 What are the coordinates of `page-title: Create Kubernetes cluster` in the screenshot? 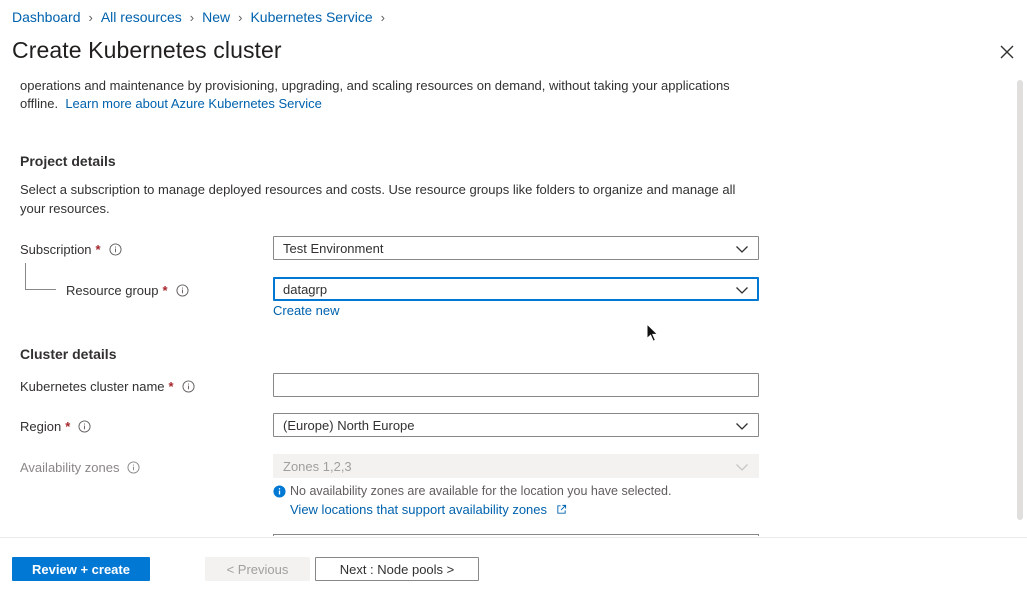 It's located at (147, 50).